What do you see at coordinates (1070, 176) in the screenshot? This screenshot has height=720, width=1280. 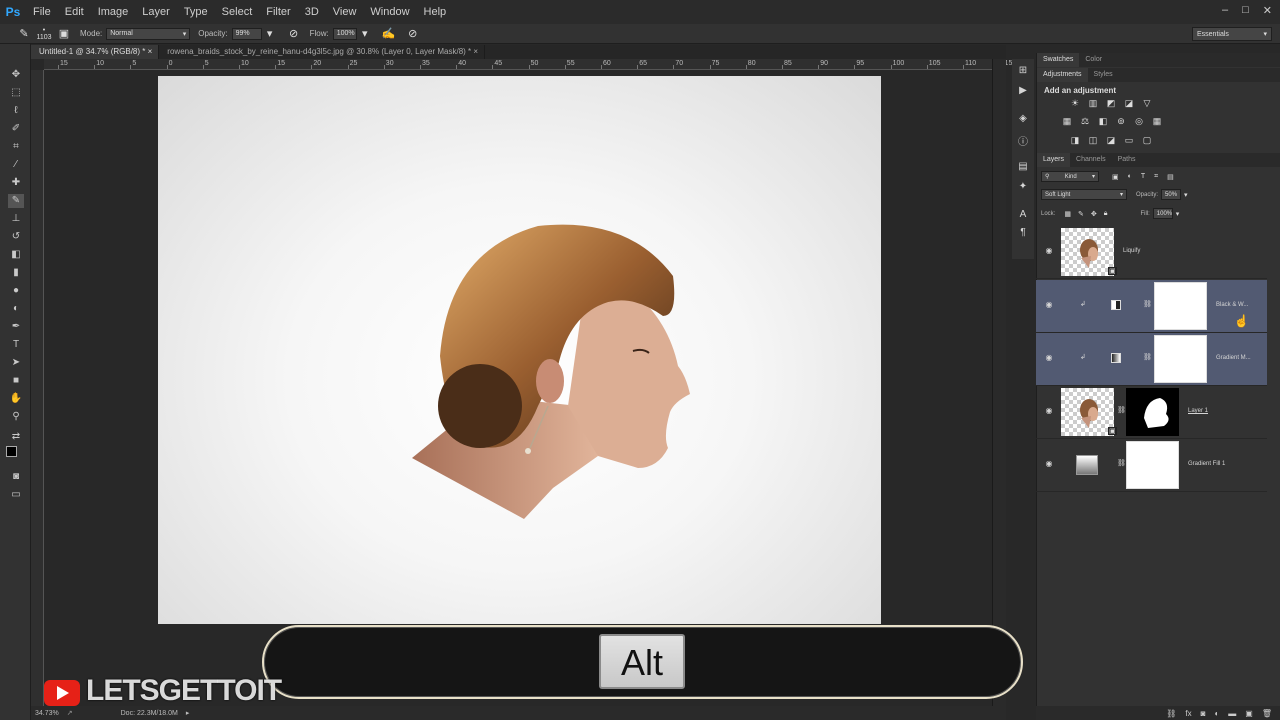 I see `filter-kind-select: ⚲ Kind ▾` at bounding box center [1070, 176].